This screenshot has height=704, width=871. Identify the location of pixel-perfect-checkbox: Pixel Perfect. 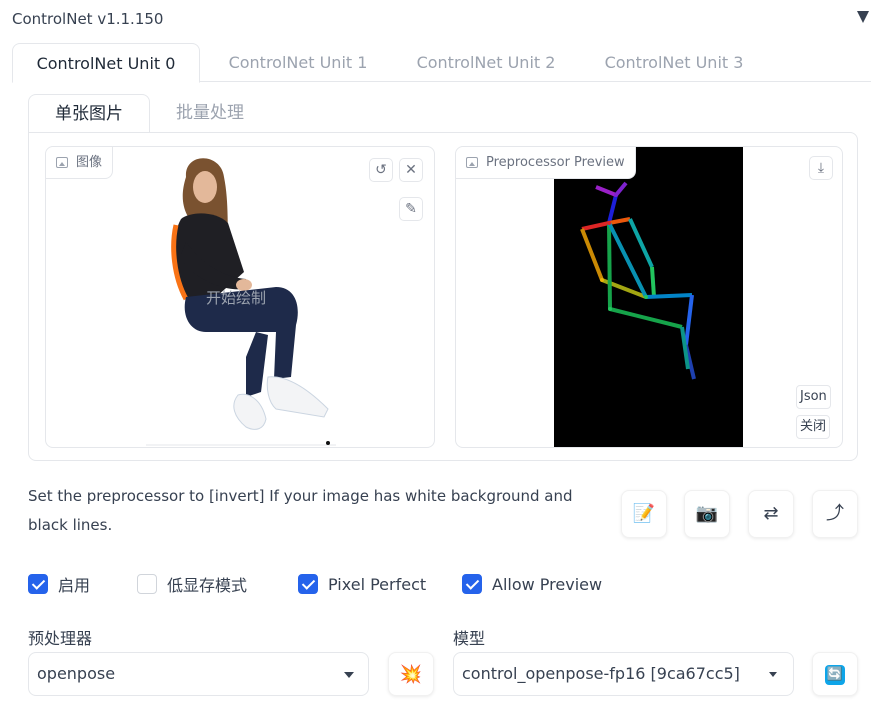
(362, 584).